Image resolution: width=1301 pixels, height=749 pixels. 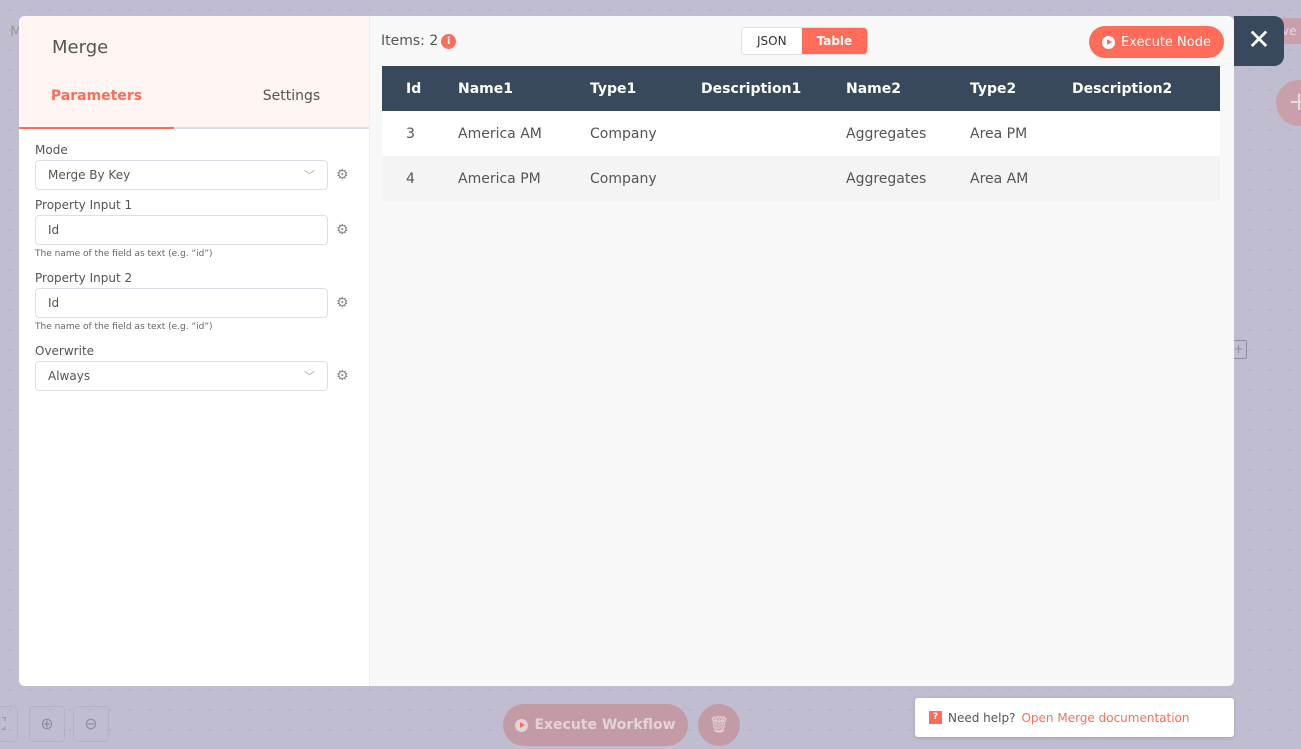 I want to click on mode-select: Merge By Key ﹀, so click(x=181, y=175).